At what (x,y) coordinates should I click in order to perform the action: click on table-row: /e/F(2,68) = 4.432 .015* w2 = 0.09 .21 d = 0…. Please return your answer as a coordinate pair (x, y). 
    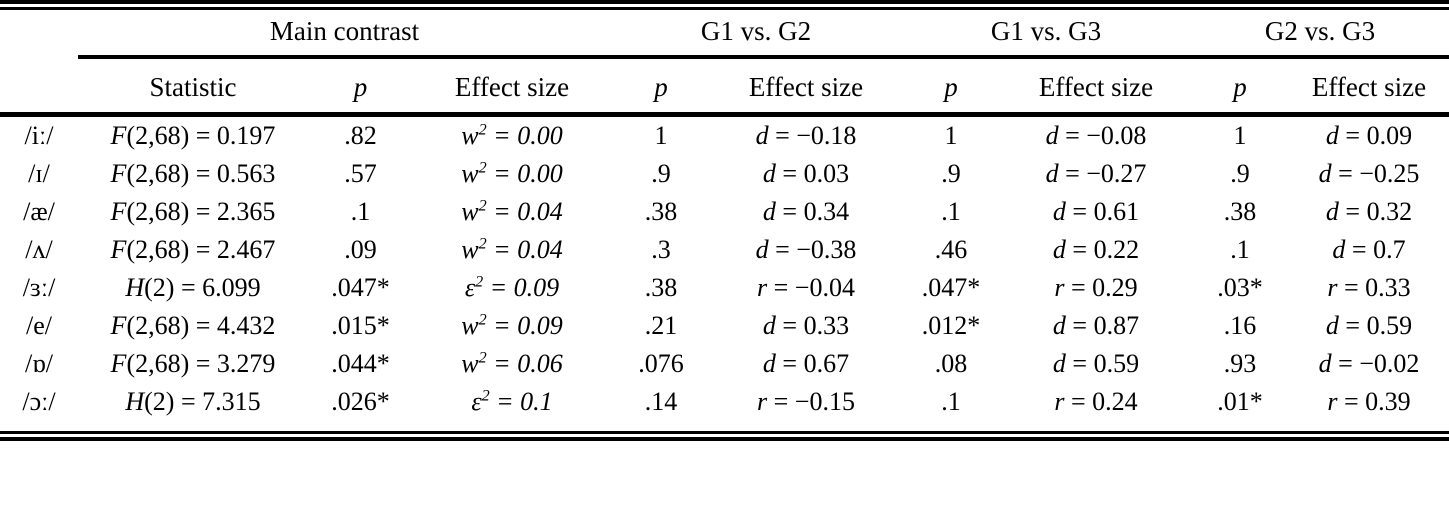
    Looking at the image, I should click on (724, 326).